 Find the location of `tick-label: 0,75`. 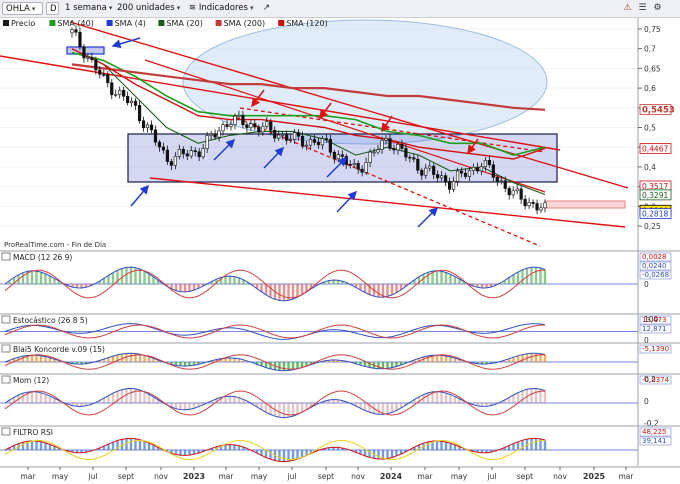

tick-label: 0,75 is located at coordinates (652, 29).